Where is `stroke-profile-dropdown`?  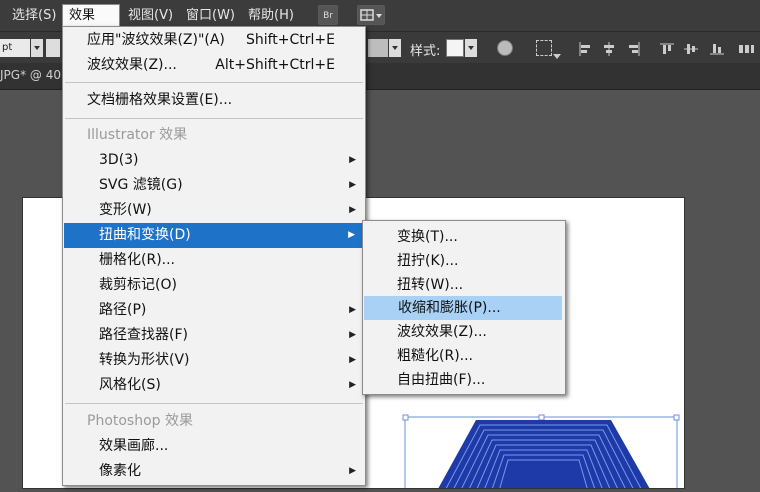
stroke-profile-dropdown is located at coordinates (53, 48).